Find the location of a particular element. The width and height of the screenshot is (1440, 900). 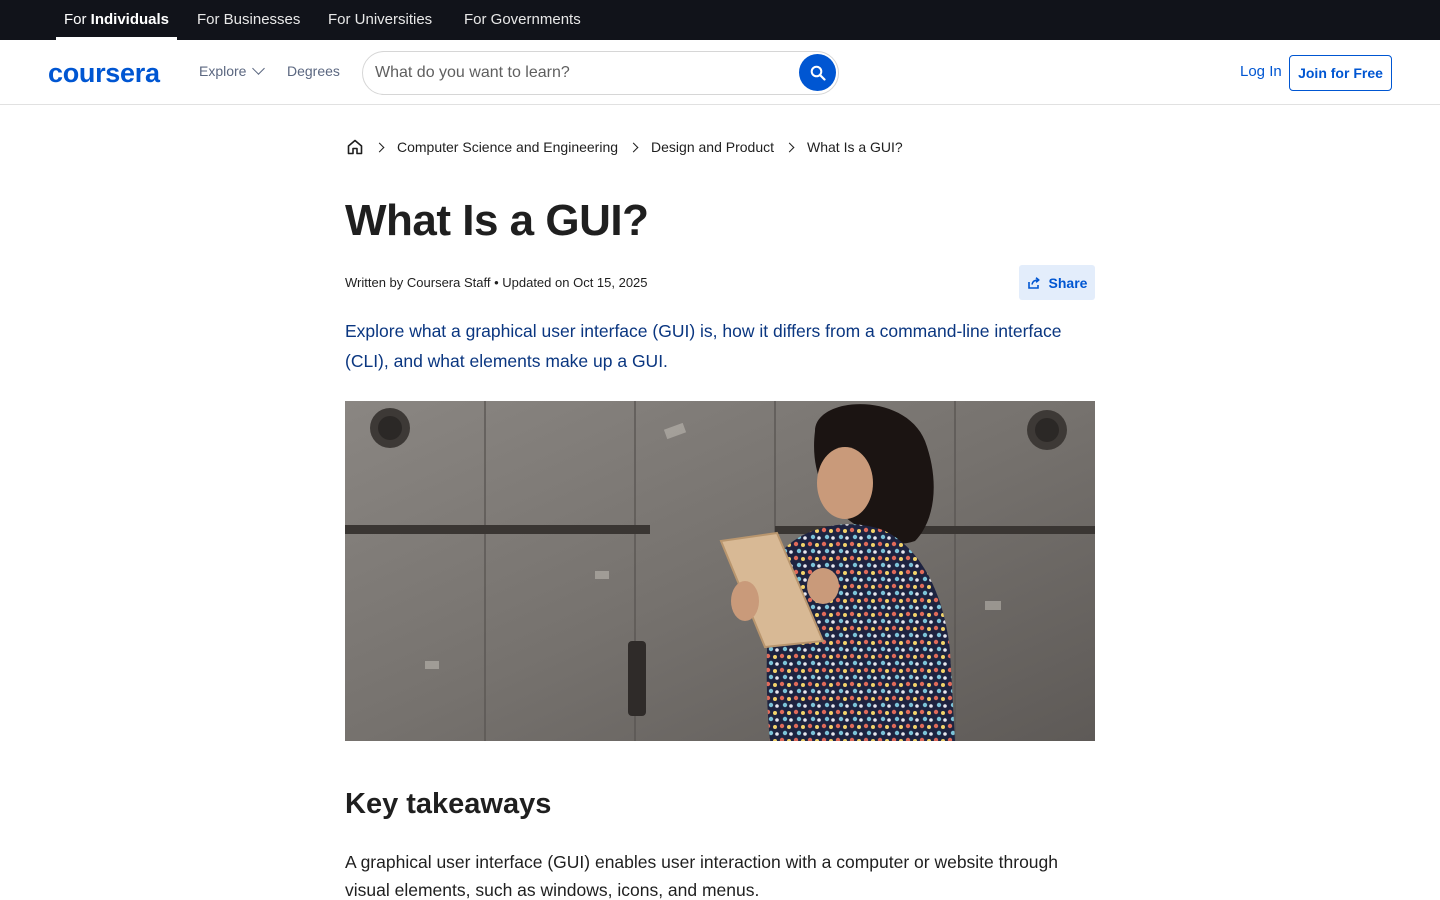

coursera-logo: coursera is located at coordinates (104, 73).